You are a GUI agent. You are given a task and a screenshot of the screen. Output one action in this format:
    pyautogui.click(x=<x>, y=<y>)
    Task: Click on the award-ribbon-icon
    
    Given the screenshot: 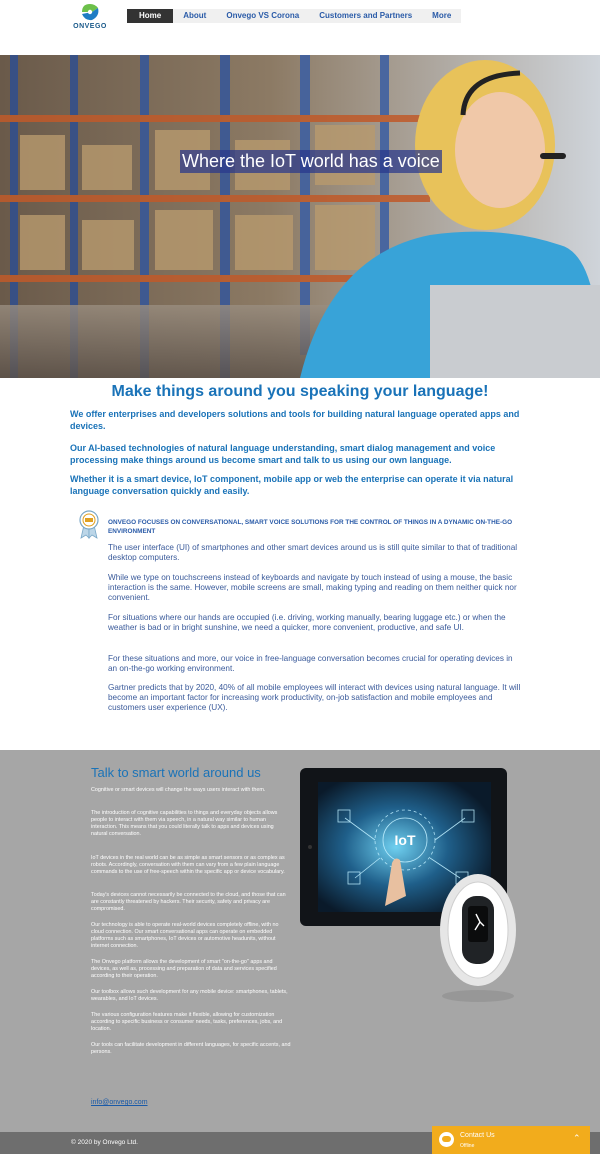 What is the action you would take?
    pyautogui.click(x=89, y=526)
    